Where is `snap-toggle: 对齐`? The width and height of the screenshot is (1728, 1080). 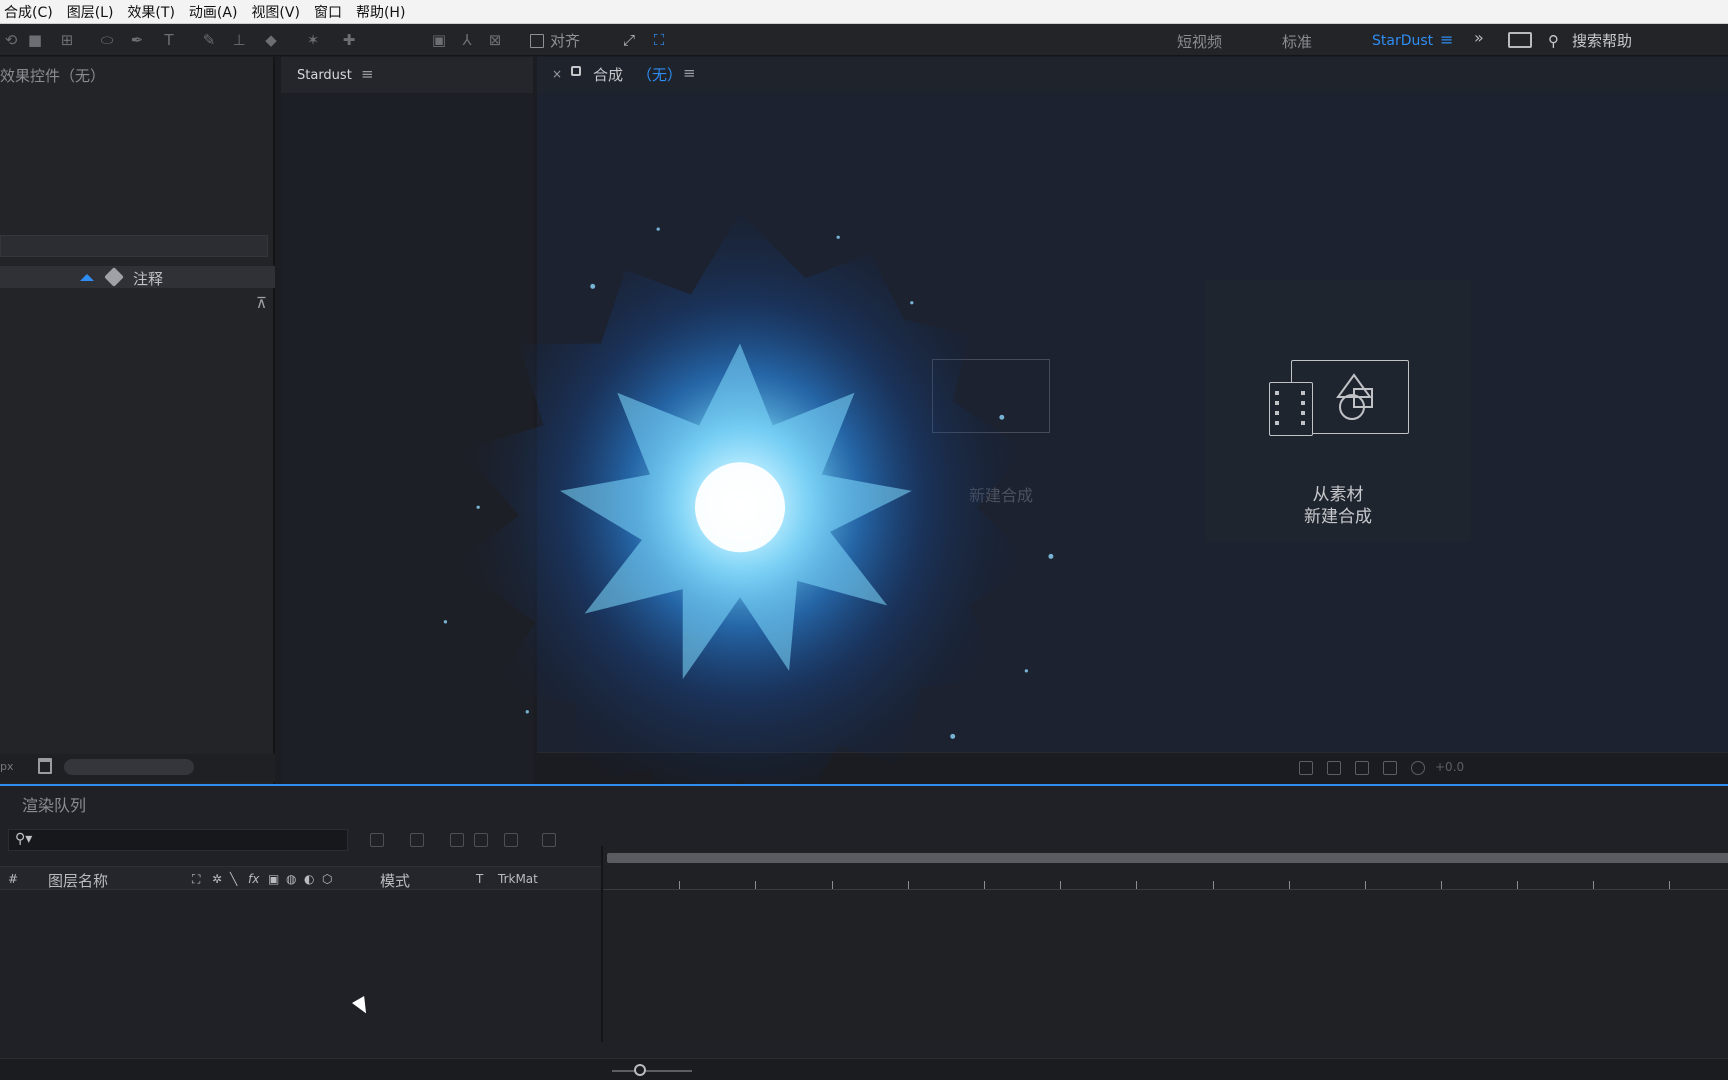 snap-toggle: 对齐 is located at coordinates (555, 40).